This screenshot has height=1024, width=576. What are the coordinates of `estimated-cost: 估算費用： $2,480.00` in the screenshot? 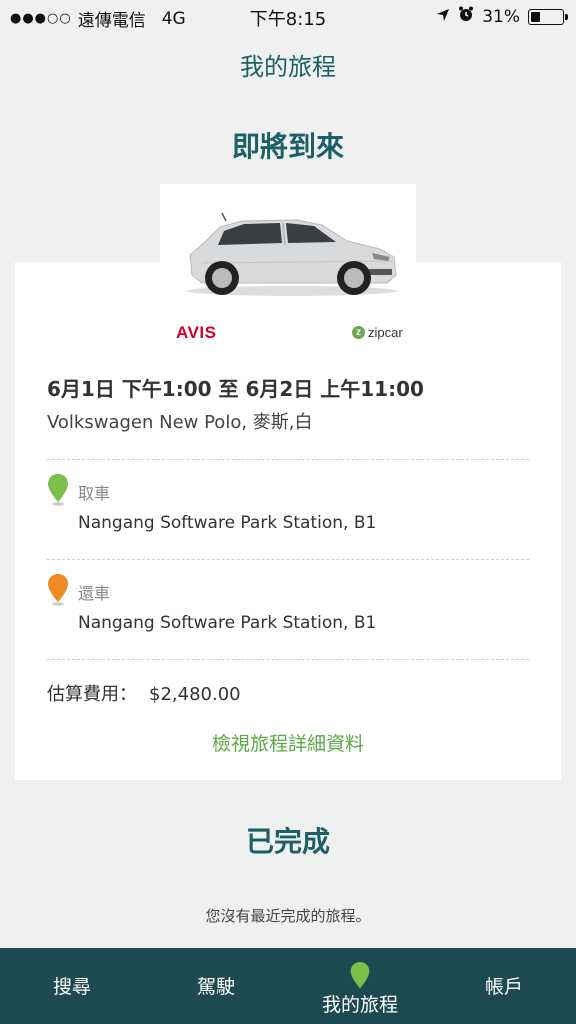 It's located at (144, 693).